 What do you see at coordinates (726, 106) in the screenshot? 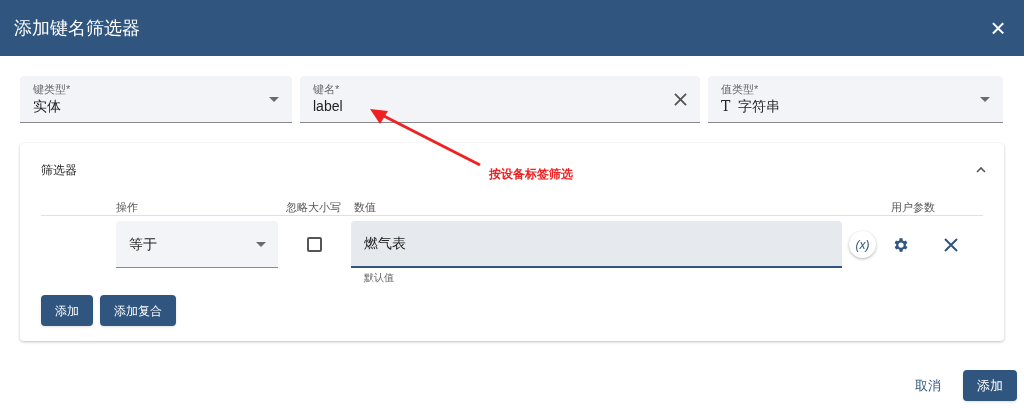
I see `text-type-icon: T` at bounding box center [726, 106].